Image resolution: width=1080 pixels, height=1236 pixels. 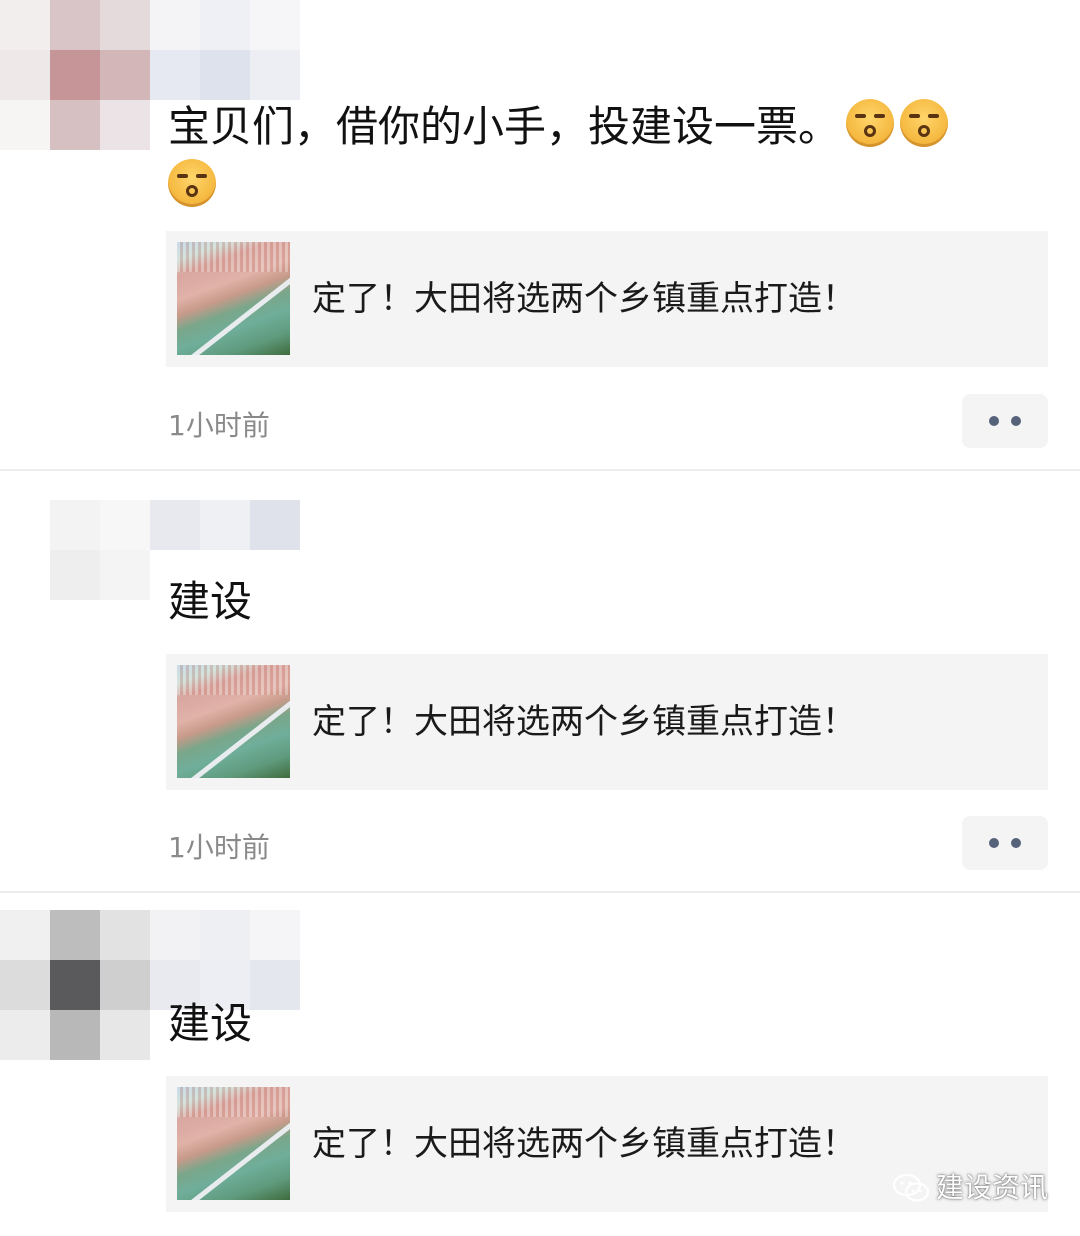 I want to click on watermark: 建设资讯, so click(x=970, y=1188).